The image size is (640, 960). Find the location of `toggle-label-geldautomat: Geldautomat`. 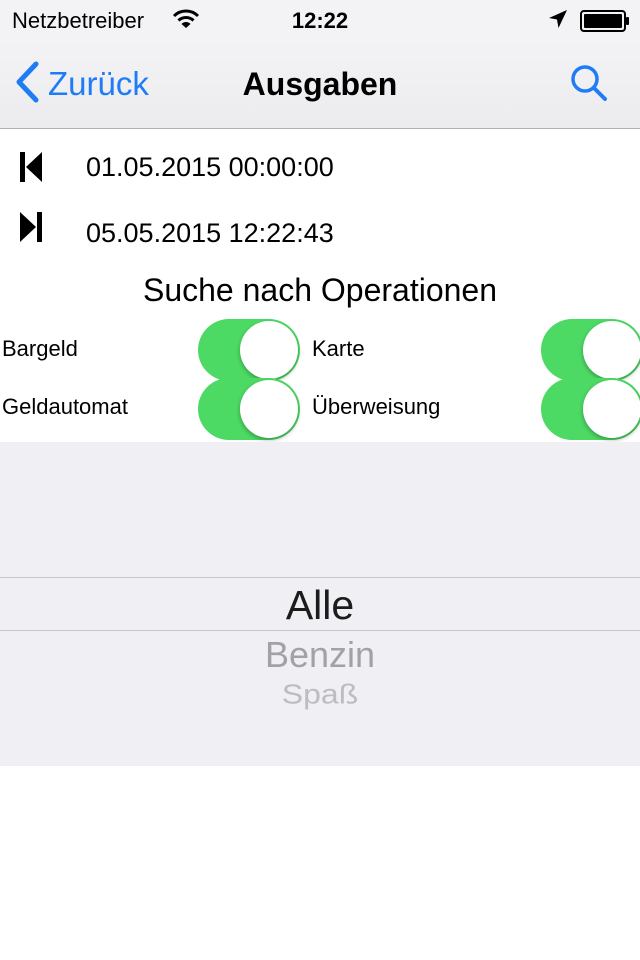

toggle-label-geldautomat: Geldautomat is located at coordinates (65, 406).